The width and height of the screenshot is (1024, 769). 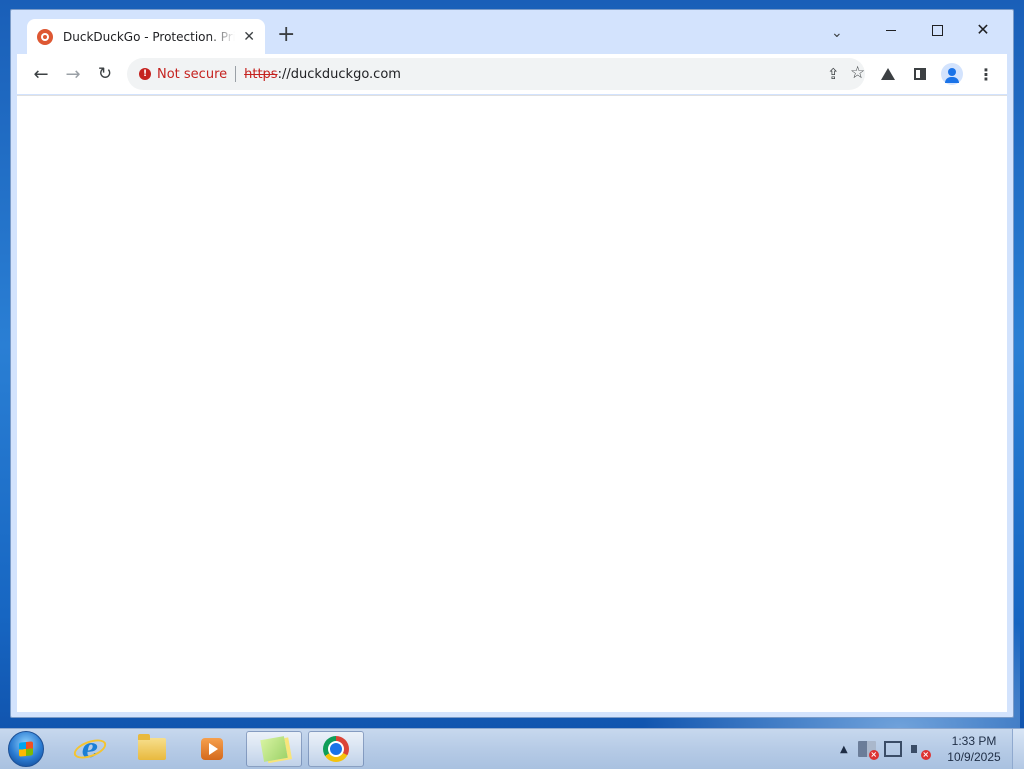 What do you see at coordinates (986, 74) in the screenshot?
I see `menu-dots-icon: ⋮` at bounding box center [986, 74].